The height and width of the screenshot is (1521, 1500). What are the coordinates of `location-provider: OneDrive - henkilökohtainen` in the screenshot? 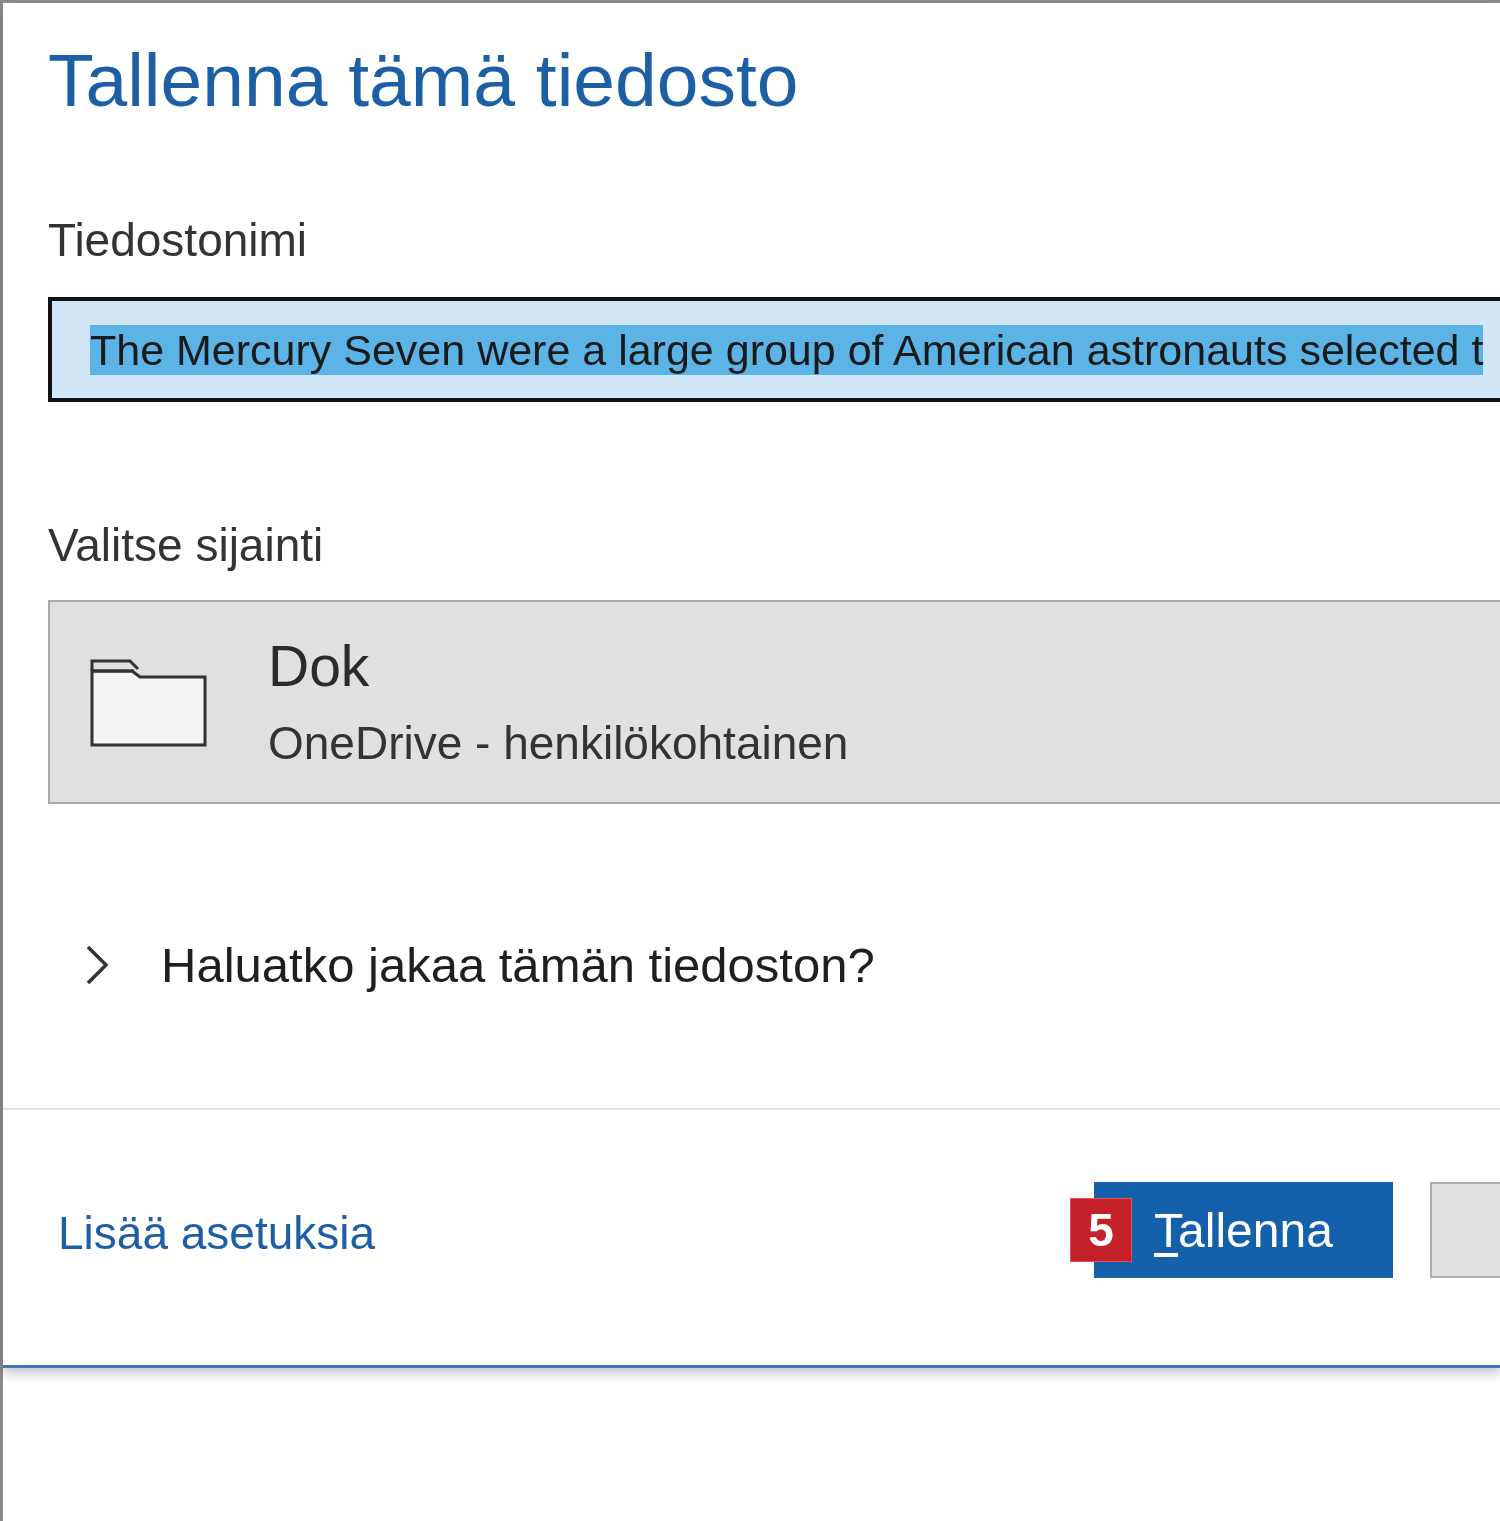 It's located at (558, 743).